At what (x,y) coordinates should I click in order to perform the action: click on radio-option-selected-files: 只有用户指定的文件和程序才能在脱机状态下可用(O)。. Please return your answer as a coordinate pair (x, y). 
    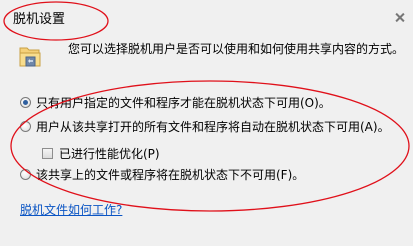
    Looking at the image, I should click on (175, 102).